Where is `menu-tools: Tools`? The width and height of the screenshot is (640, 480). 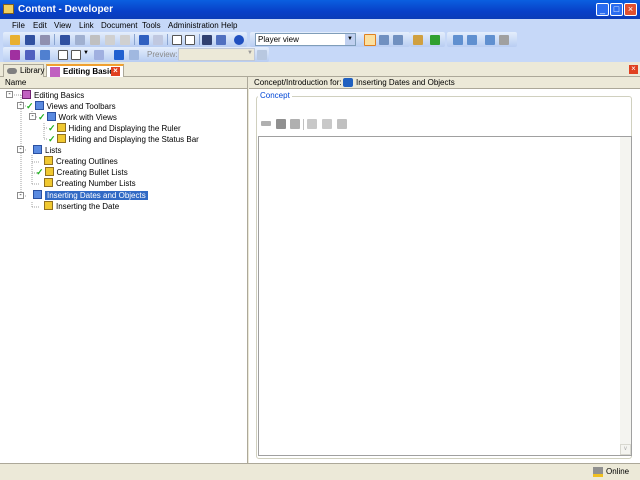
menu-tools: Tools is located at coordinates (151, 25).